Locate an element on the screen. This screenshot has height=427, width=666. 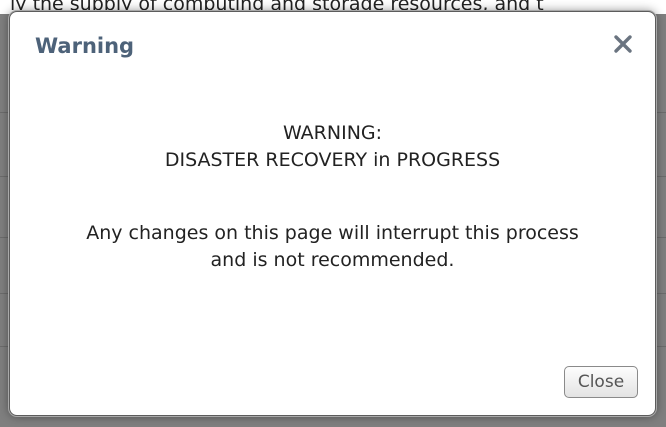
message-line: WARNING: is located at coordinates (332, 133).